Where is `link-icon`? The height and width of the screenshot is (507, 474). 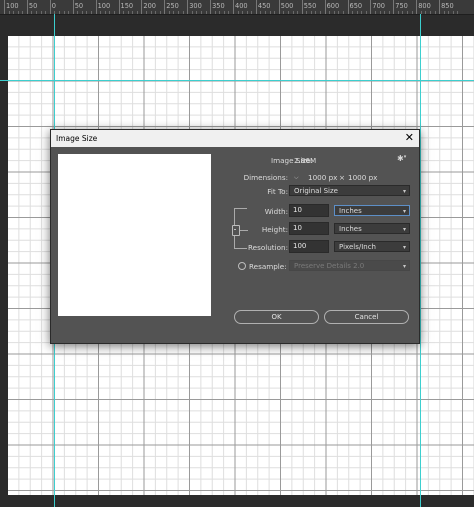
link-icon is located at coordinates (236, 230).